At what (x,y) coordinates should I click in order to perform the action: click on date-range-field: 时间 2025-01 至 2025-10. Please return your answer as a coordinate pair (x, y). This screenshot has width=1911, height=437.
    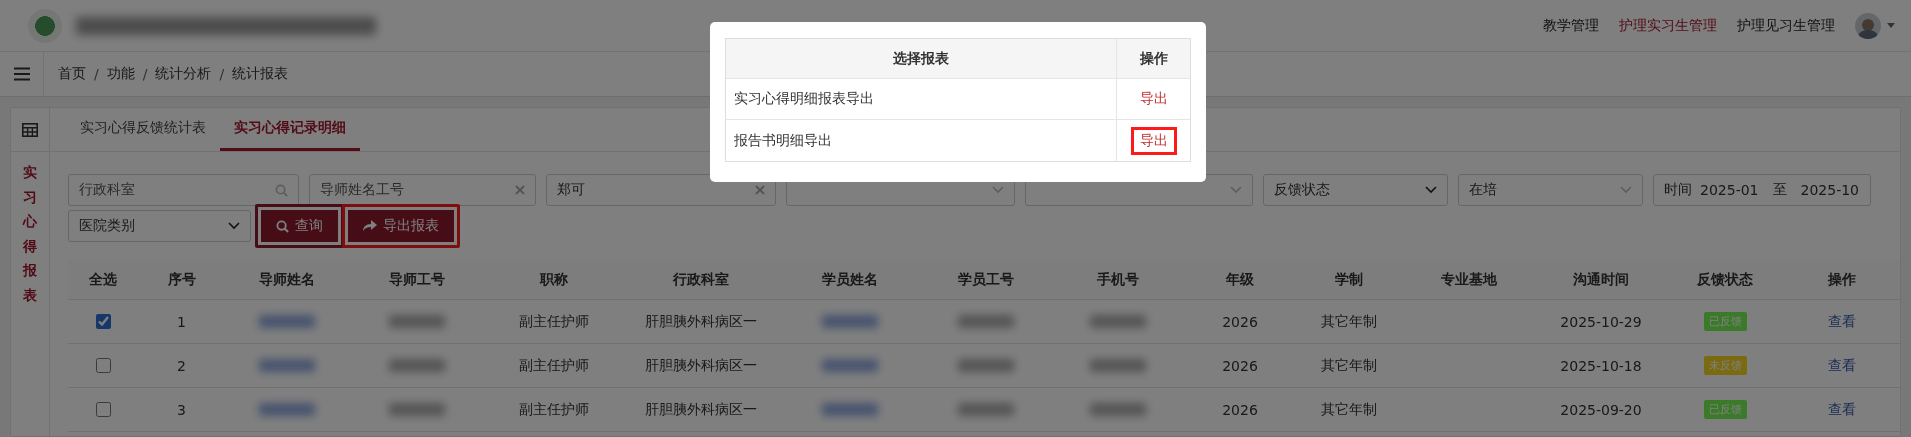
    Looking at the image, I should click on (1762, 190).